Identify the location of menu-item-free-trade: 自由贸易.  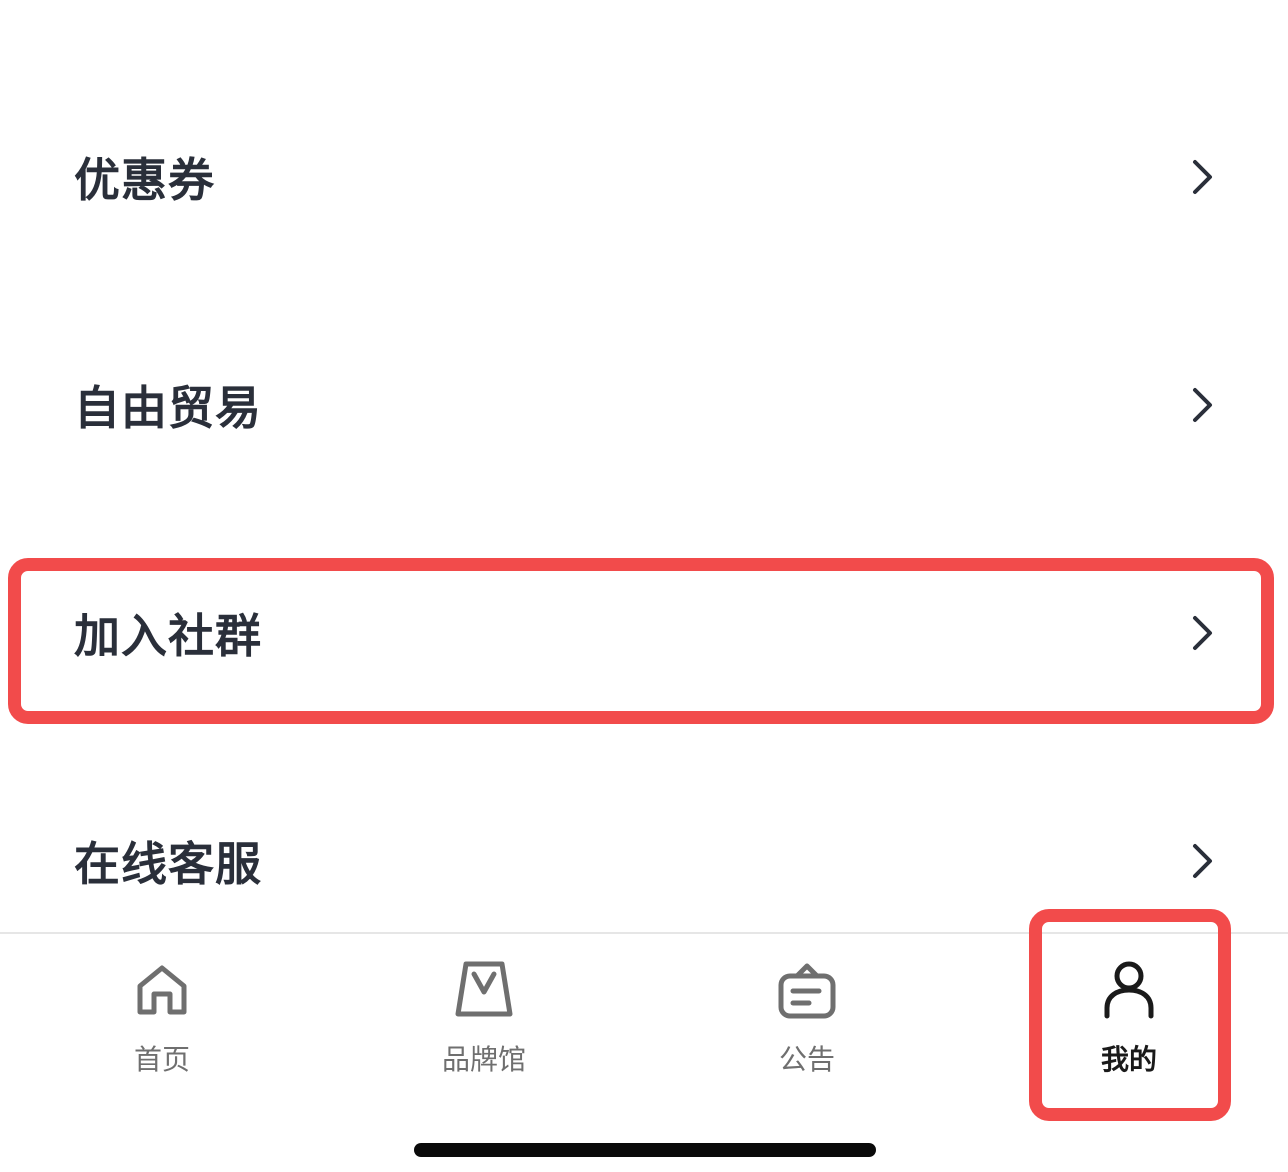
(644, 405).